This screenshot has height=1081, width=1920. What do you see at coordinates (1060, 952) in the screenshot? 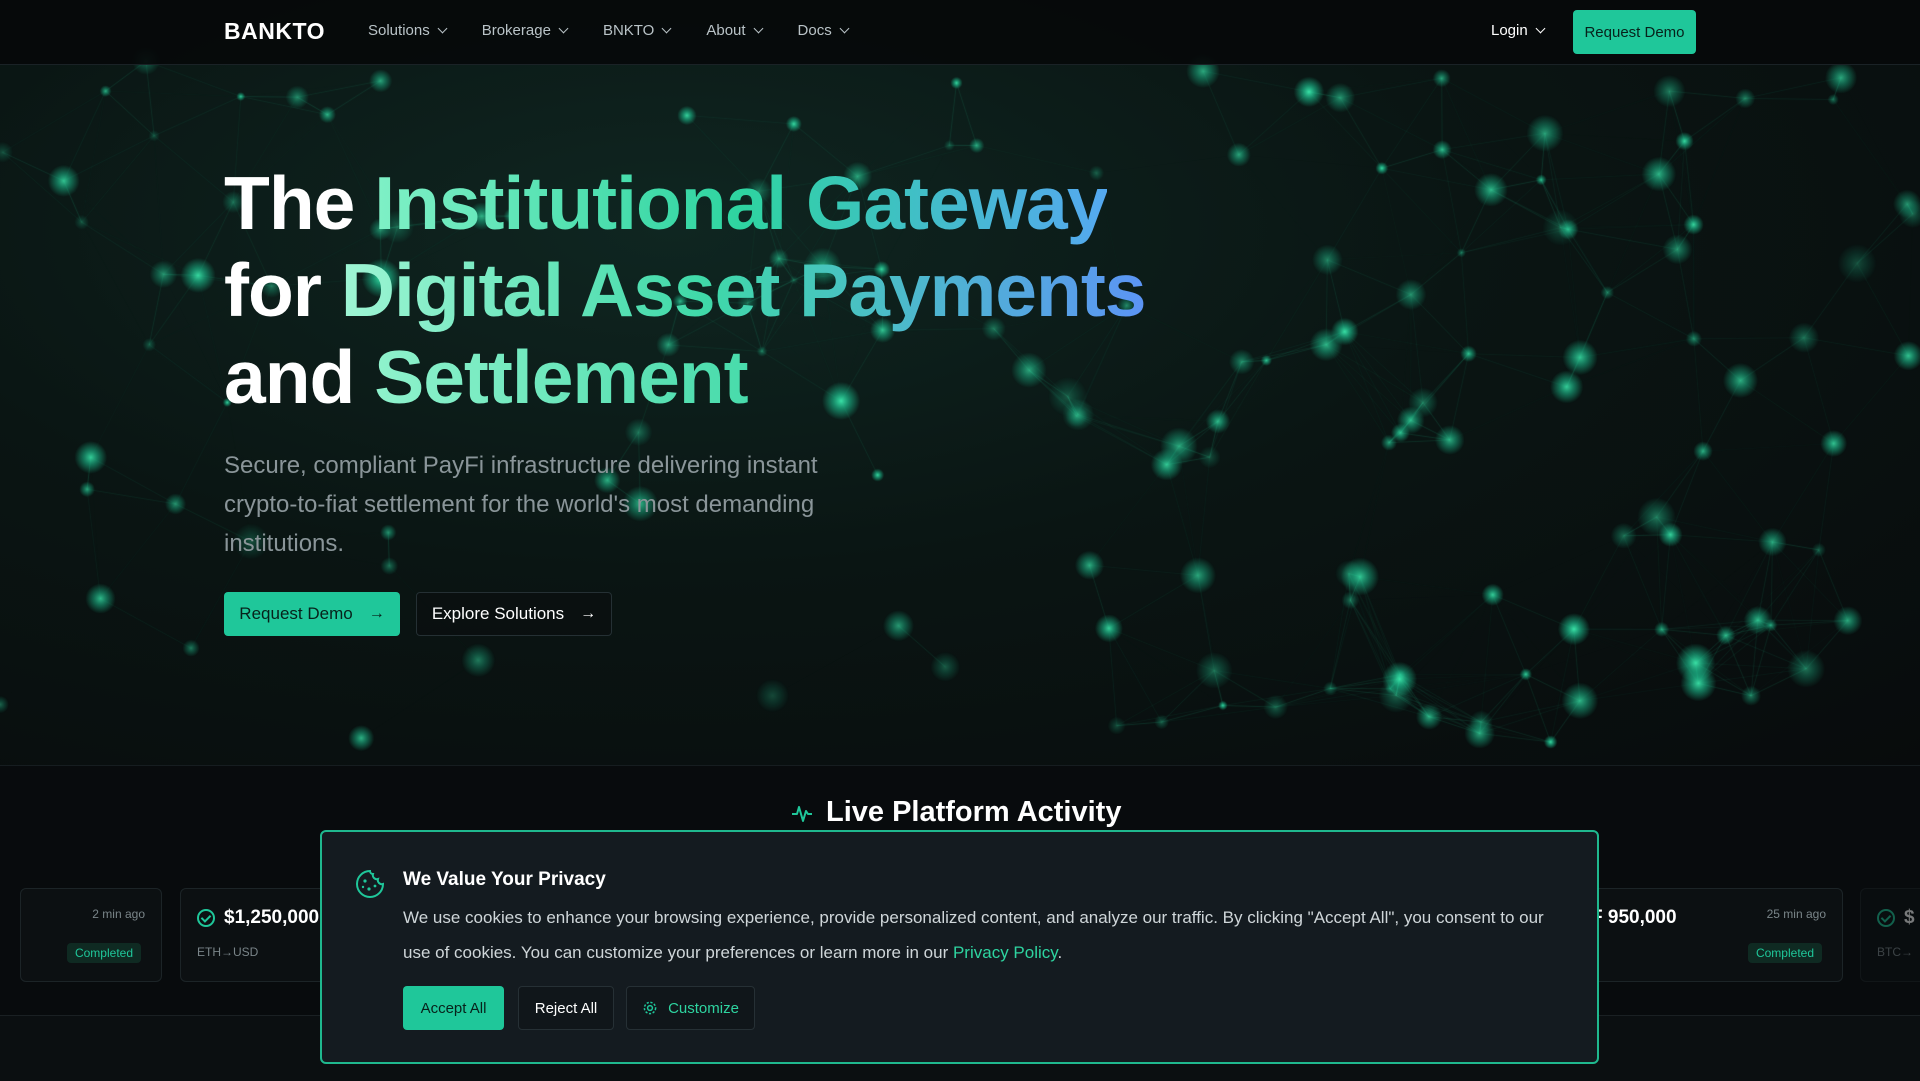
I see `cookie-message-period: .` at bounding box center [1060, 952].